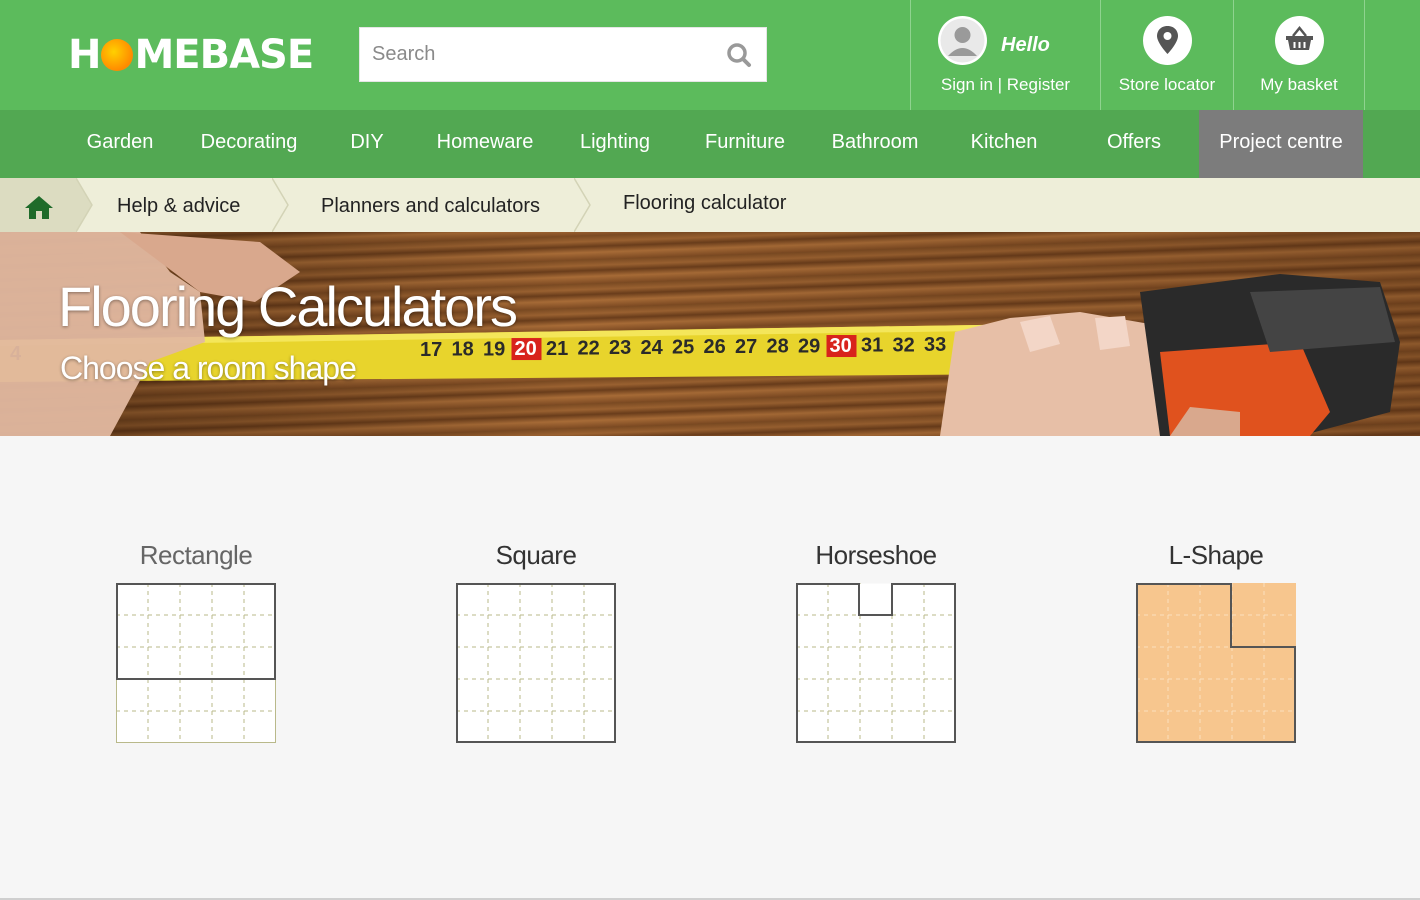 This screenshot has width=1420, height=900. Describe the element at coordinates (1299, 84) in the screenshot. I see `basket-label: My basket` at that location.